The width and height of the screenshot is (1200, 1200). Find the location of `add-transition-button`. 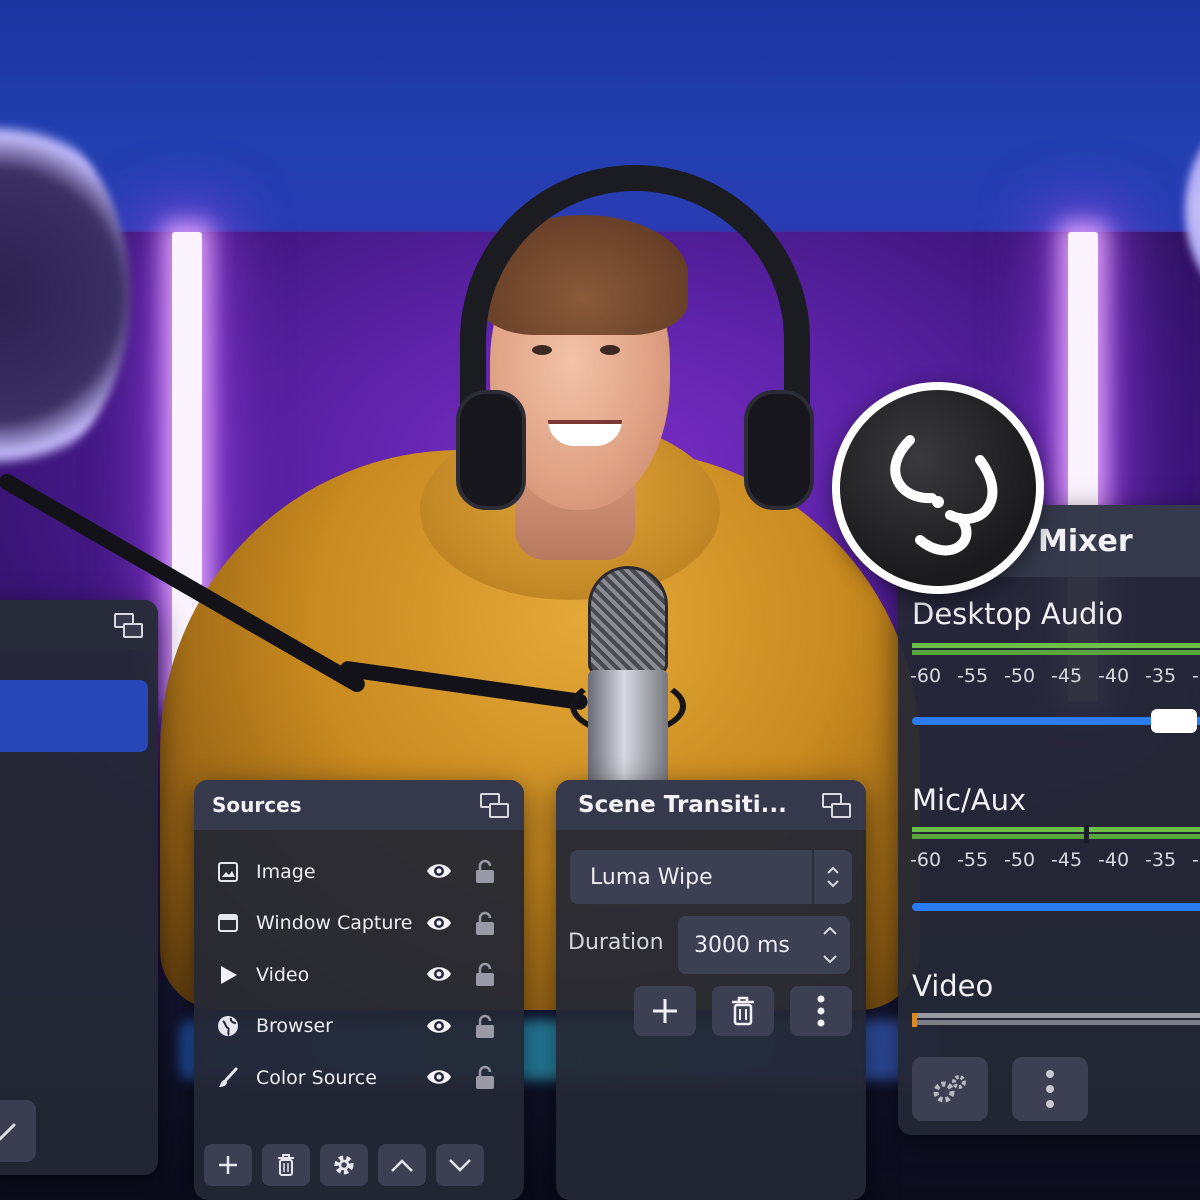

add-transition-button is located at coordinates (665, 1011).